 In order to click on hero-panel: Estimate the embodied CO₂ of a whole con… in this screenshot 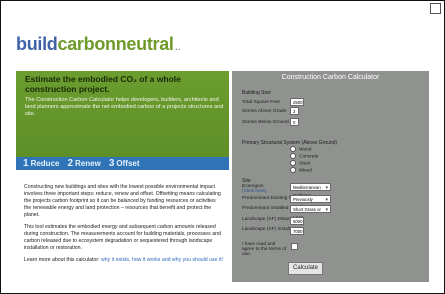, I will do `click(122, 114)`.